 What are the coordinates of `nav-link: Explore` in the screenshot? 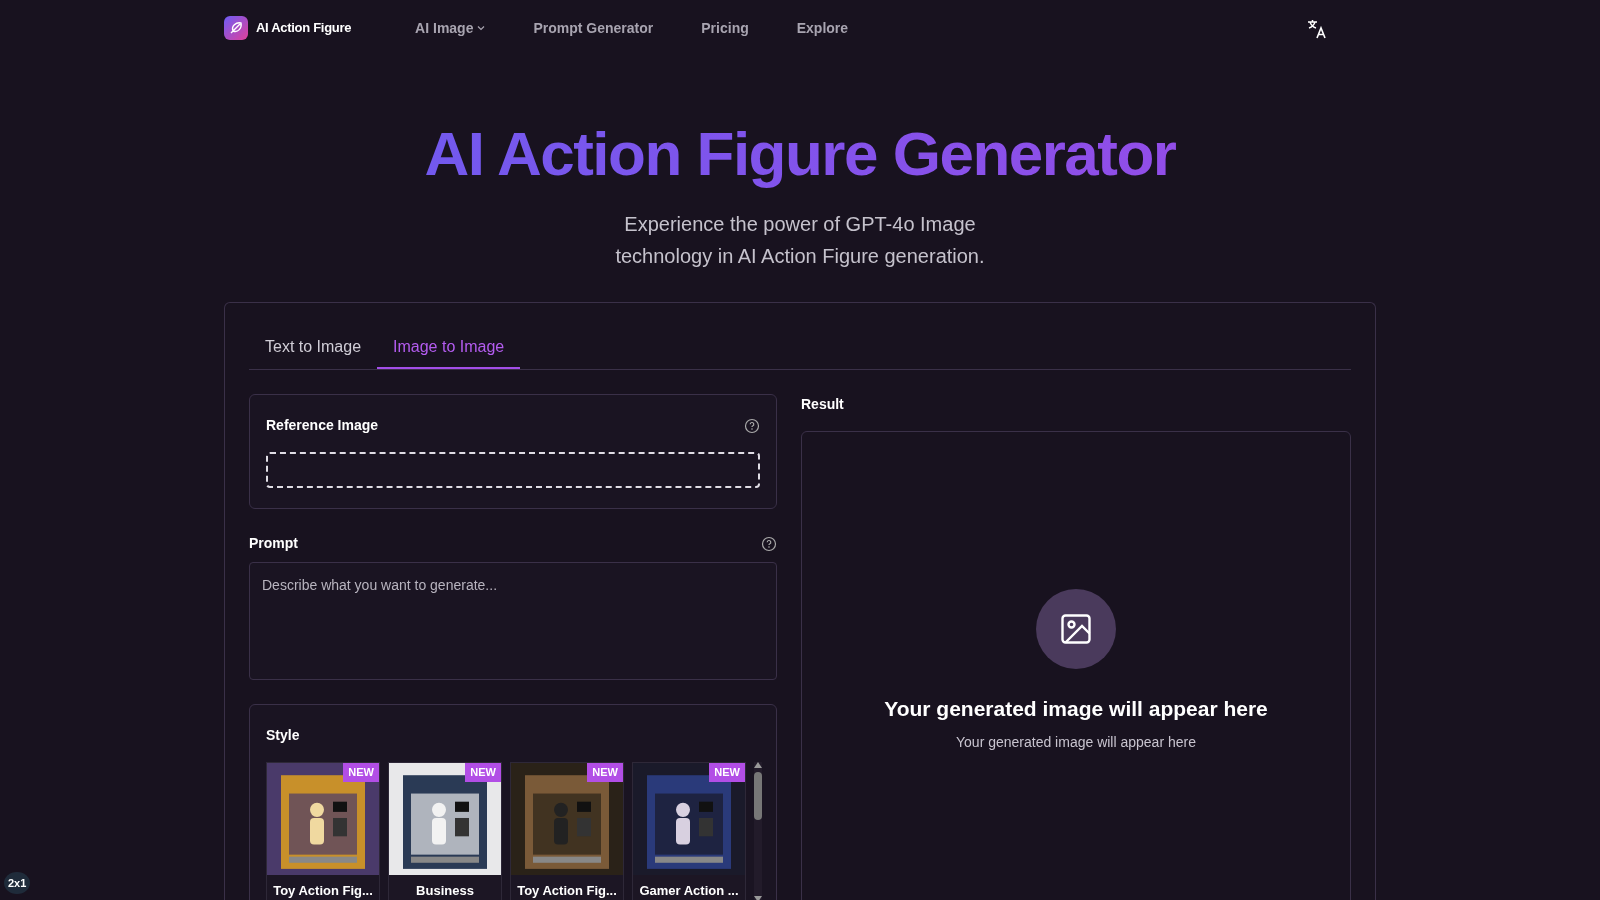 It's located at (822, 28).